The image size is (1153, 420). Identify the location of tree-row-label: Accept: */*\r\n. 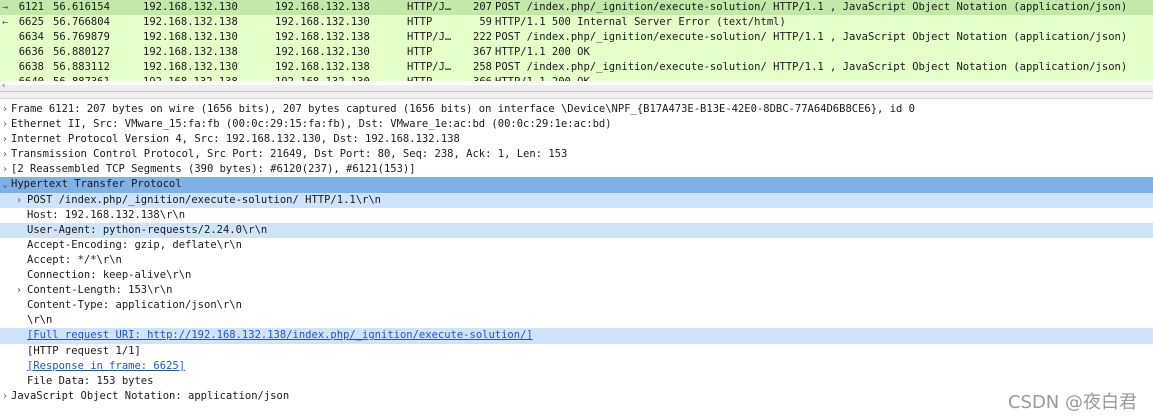
(74, 259).